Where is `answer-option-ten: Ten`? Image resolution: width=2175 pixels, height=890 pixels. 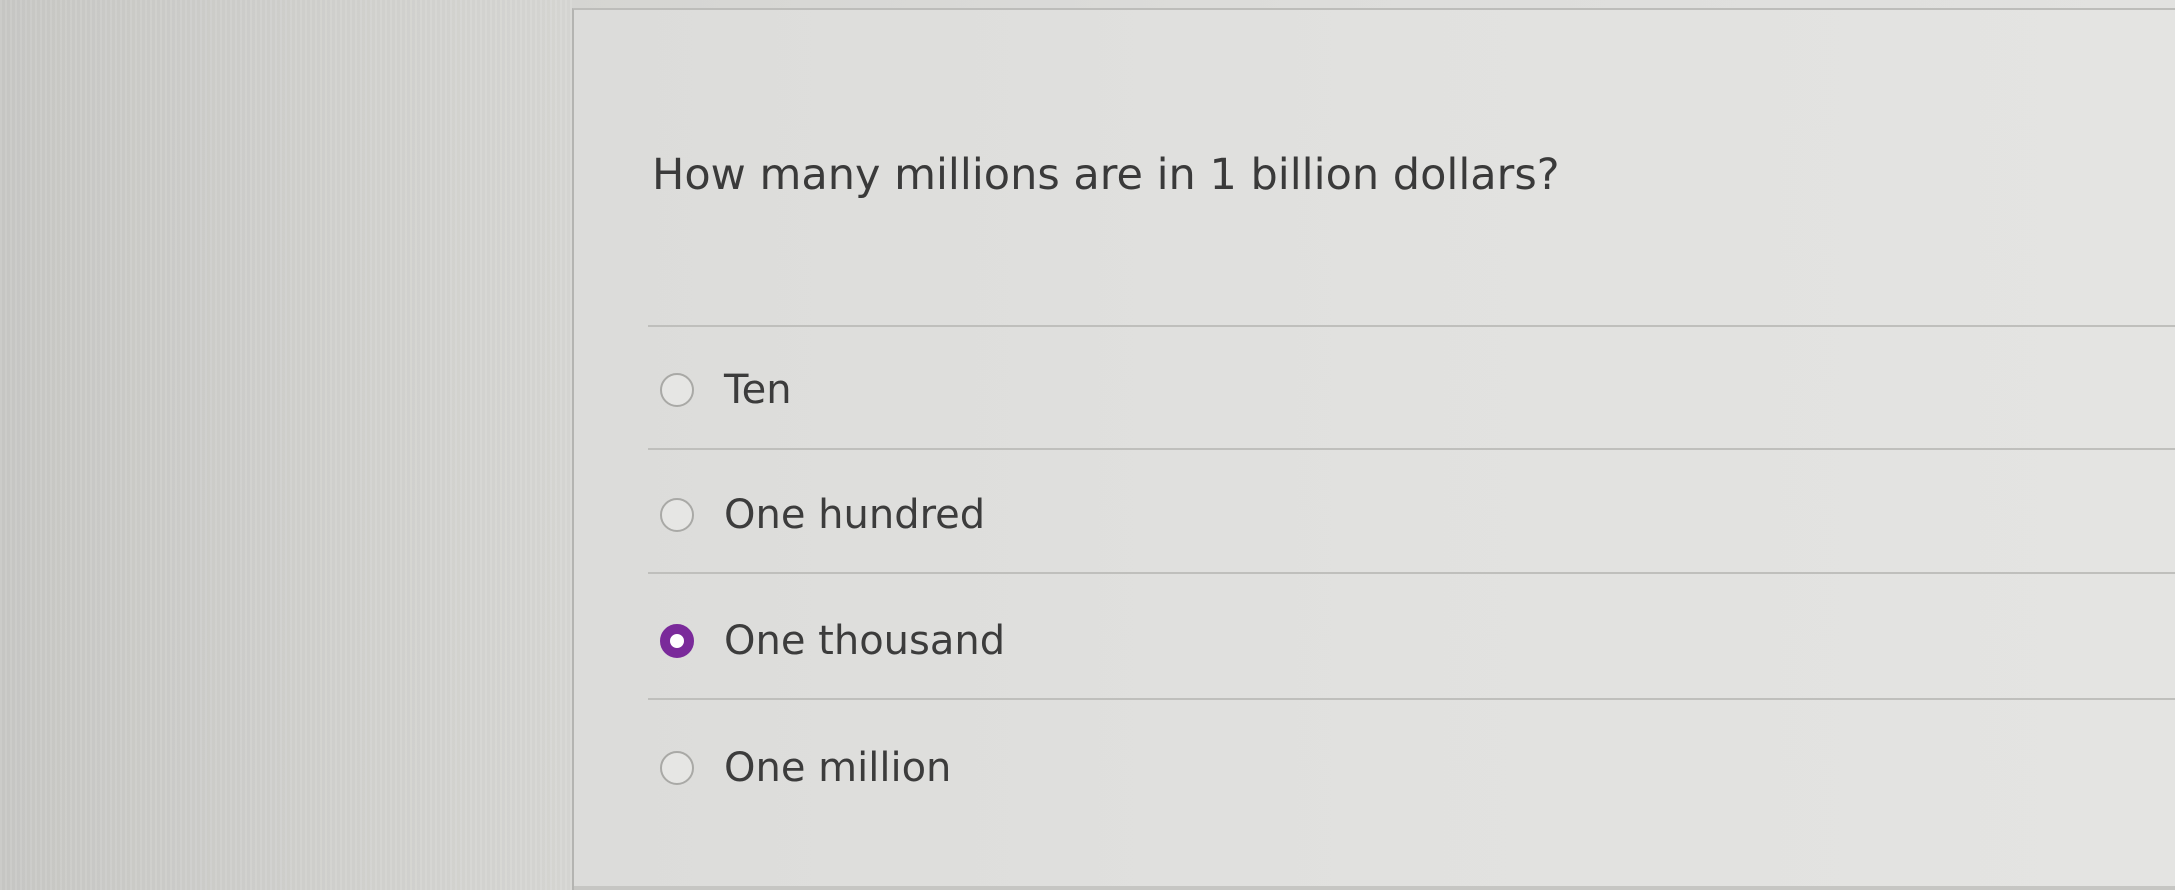
answer-option-ten: Ten is located at coordinates (726, 390).